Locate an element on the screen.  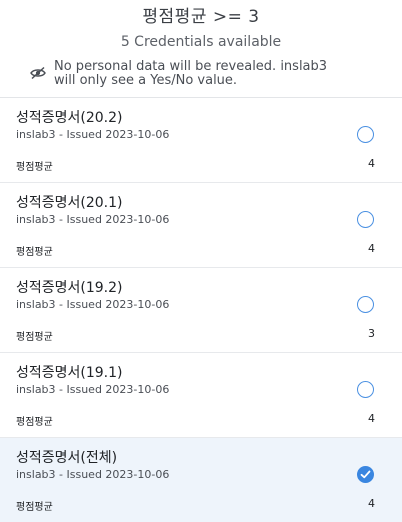
credential-title: 성적증명서(20.2) is located at coordinates (69, 118).